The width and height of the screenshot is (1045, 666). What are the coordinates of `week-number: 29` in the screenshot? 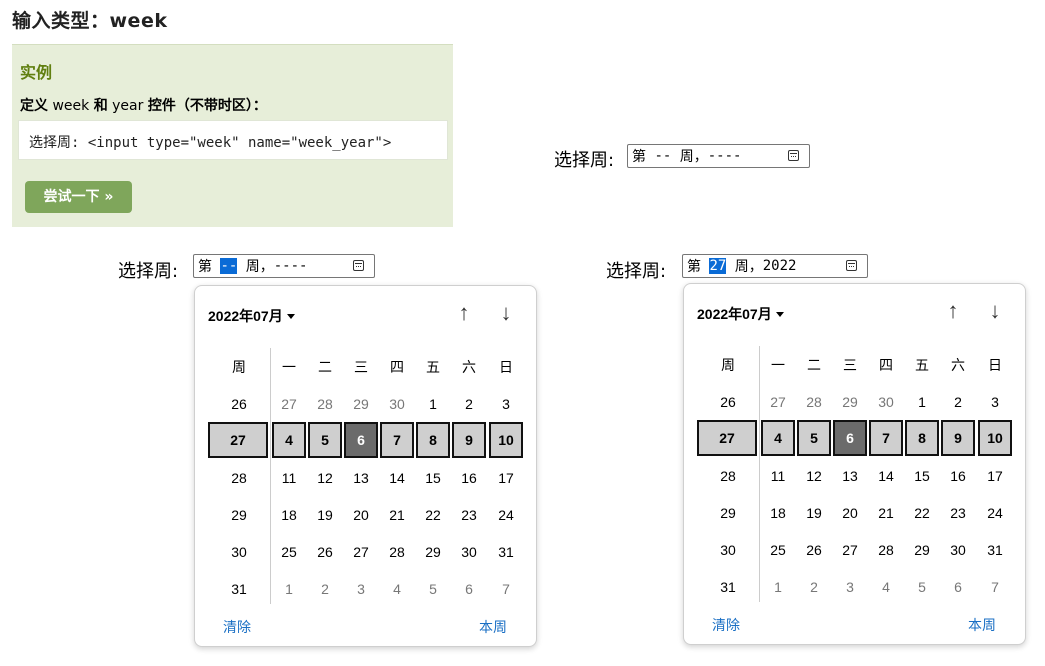 It's located at (728, 513).